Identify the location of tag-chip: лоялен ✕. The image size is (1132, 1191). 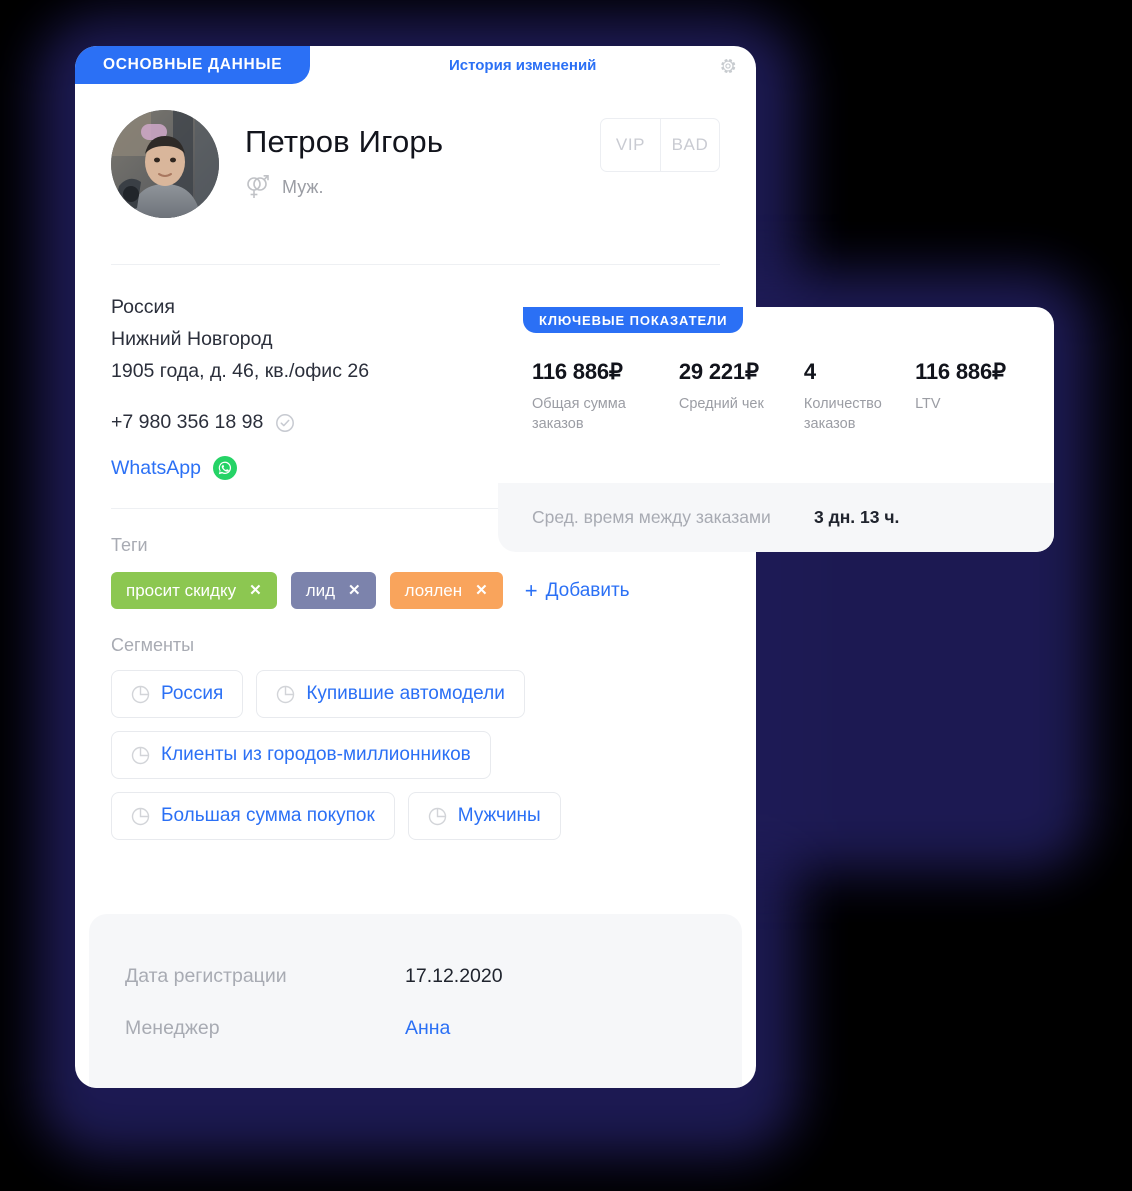
(446, 590).